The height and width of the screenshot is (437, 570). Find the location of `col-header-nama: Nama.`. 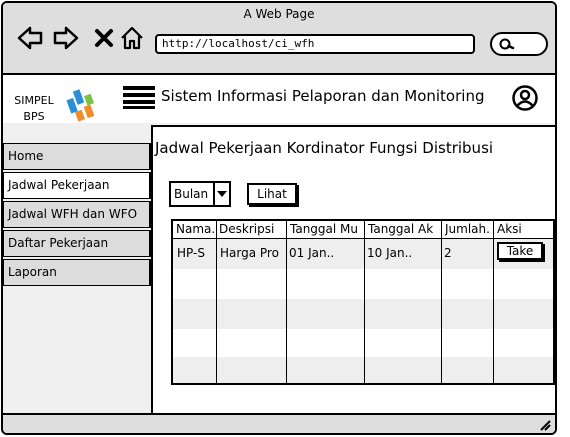

col-header-nama: Nama. is located at coordinates (196, 229).